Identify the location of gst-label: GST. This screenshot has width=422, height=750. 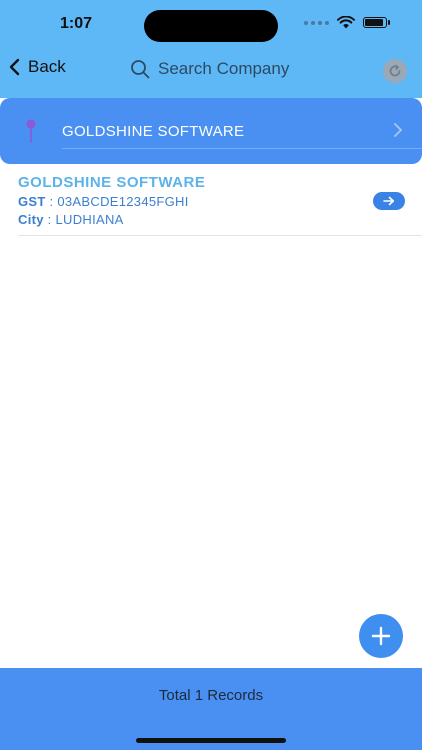
(32, 201).